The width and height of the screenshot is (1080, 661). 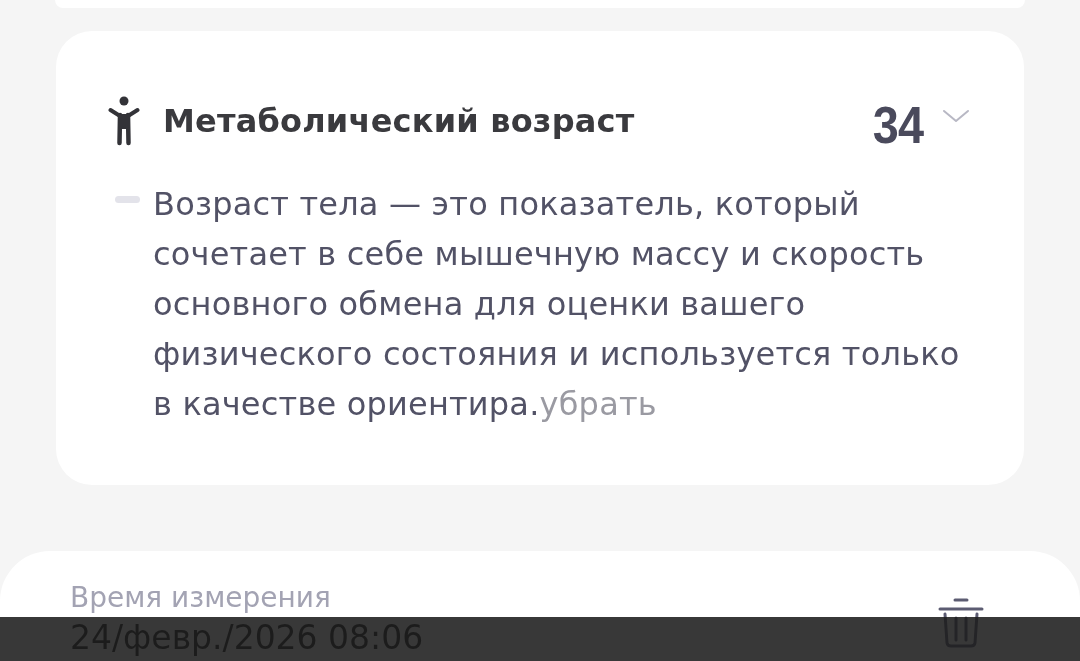 I want to click on dismiss-link: убрать, so click(x=598, y=404).